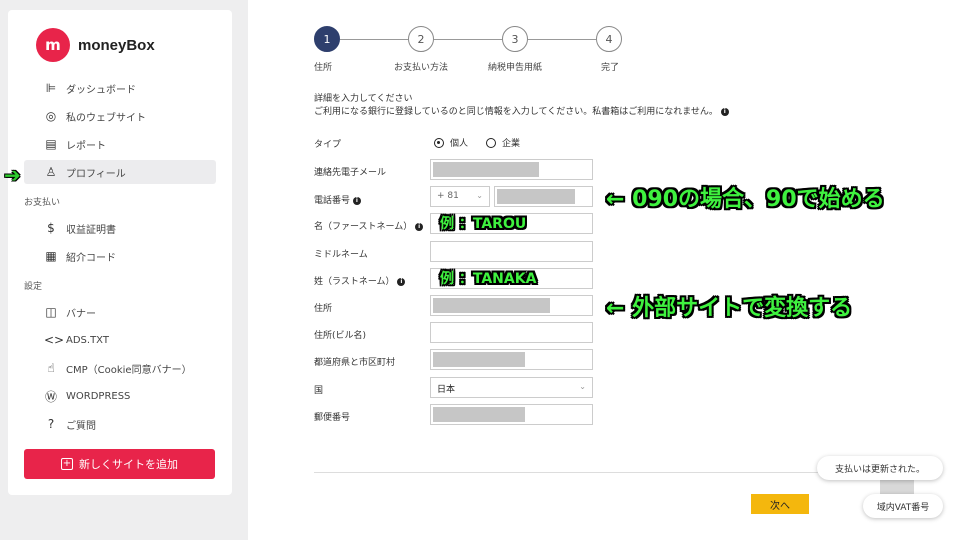 This screenshot has width=960, height=540. Describe the element at coordinates (609, 39) in the screenshot. I see `step-4: 4` at that location.